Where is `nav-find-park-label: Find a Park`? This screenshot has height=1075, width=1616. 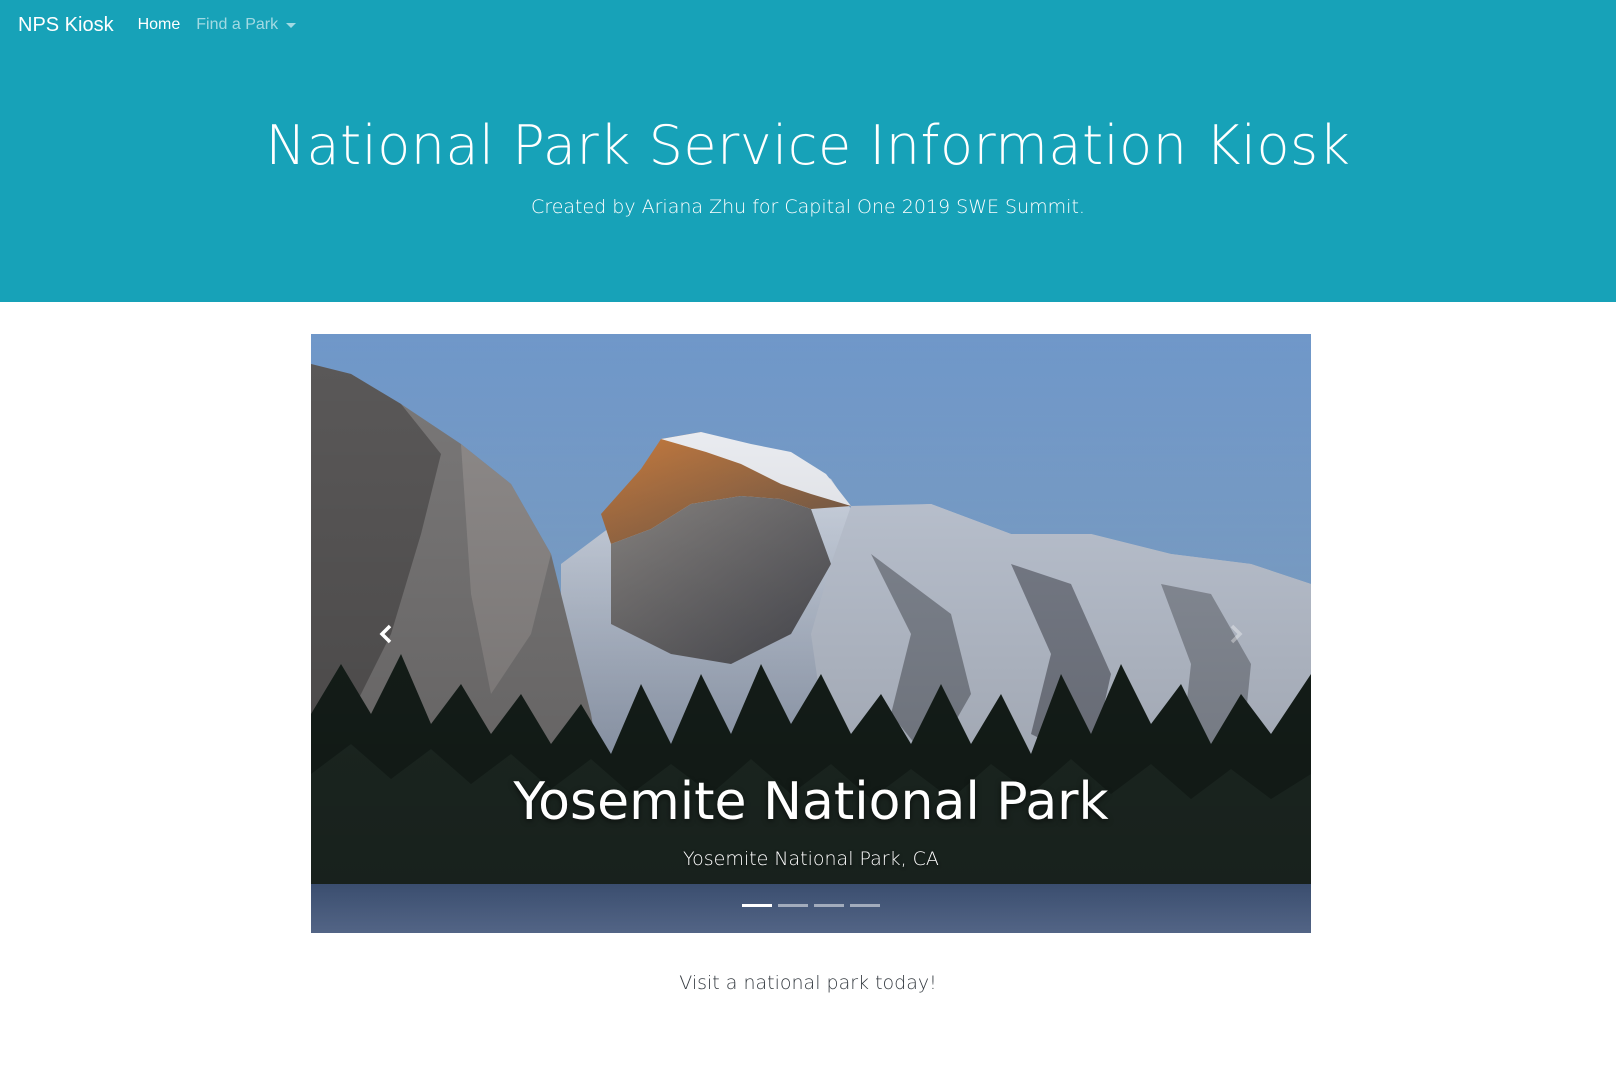 nav-find-park-label: Find a Park is located at coordinates (237, 24).